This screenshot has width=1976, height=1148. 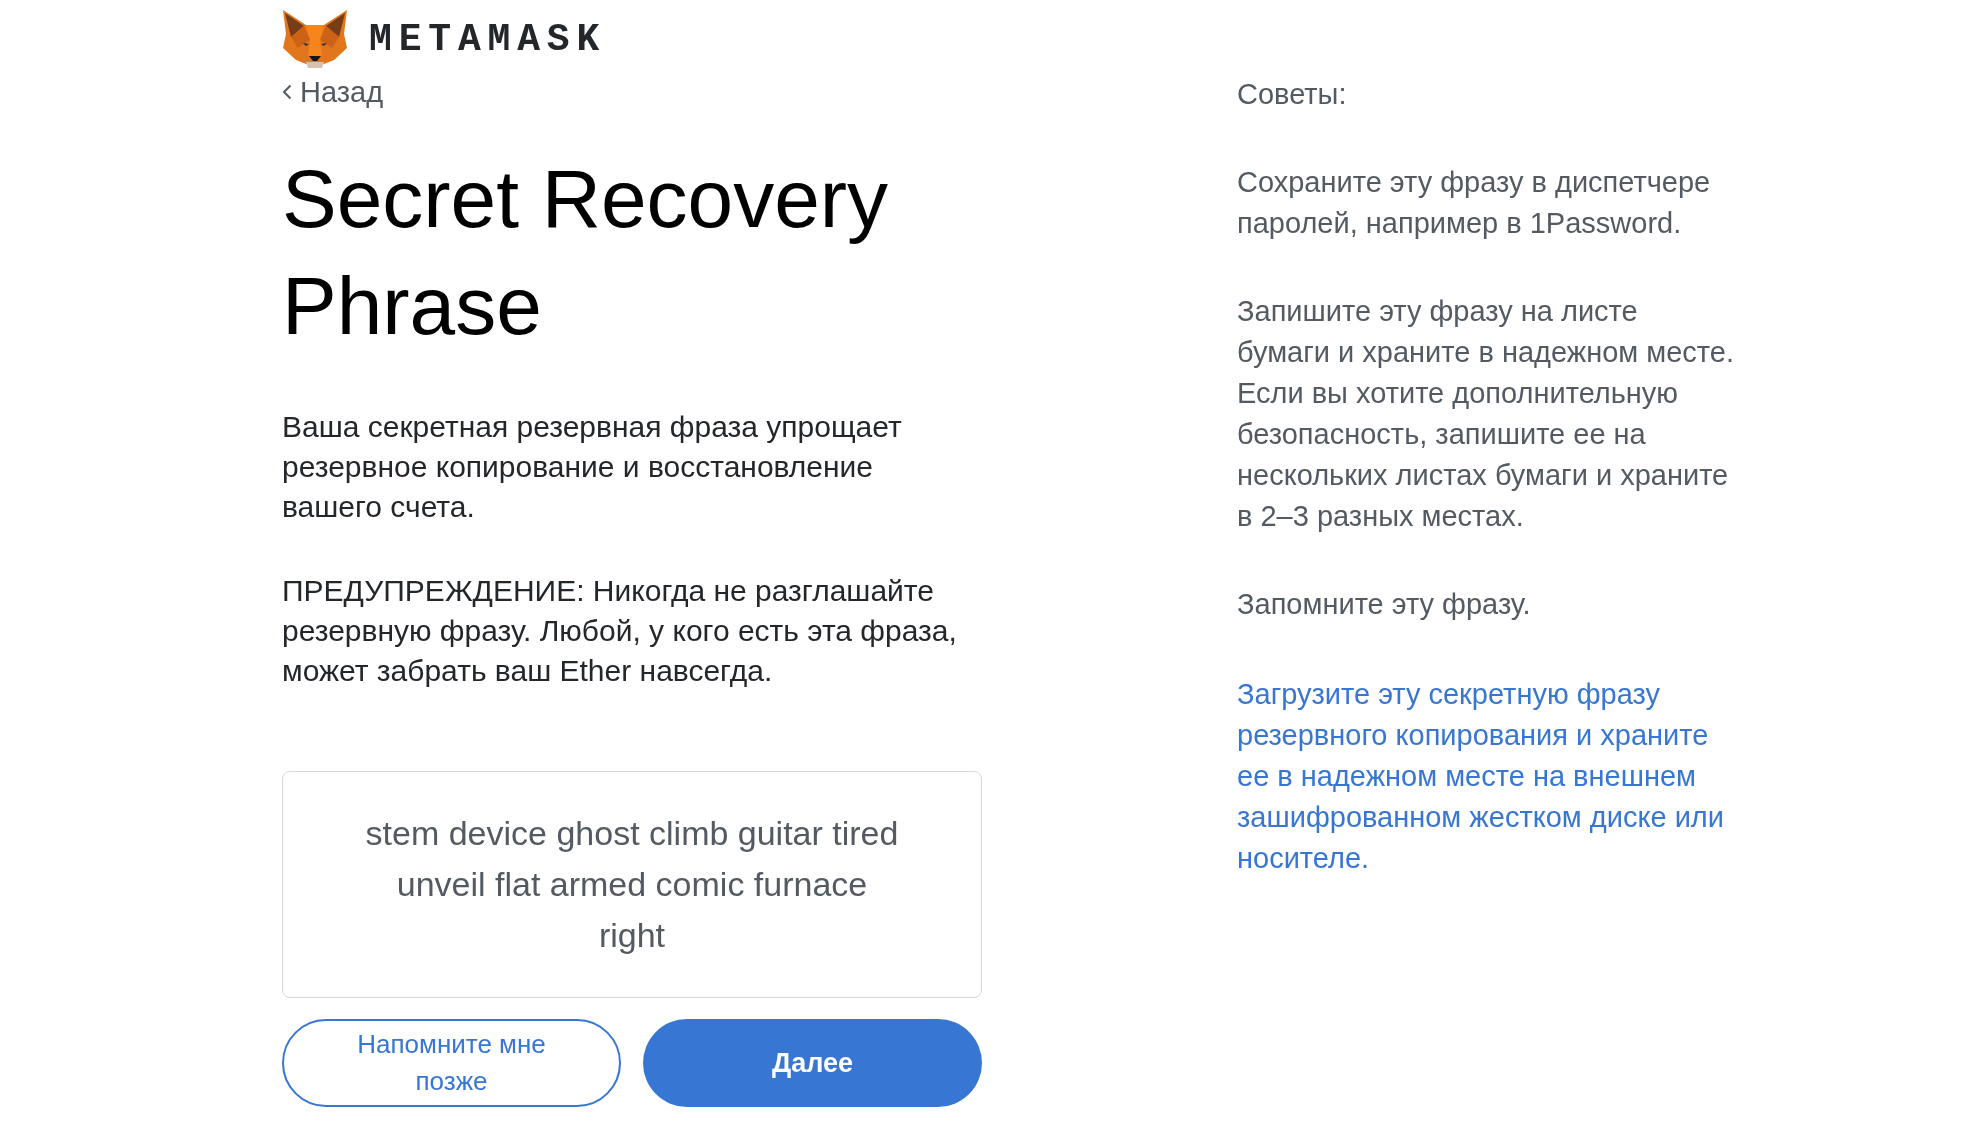 I want to click on download-phrase-link: Загрузите эту секретную фразу резервного копирования и храните ее в надежном месте на внешнем зашифрованном жестком диске или носителе., so click(x=1487, y=776).